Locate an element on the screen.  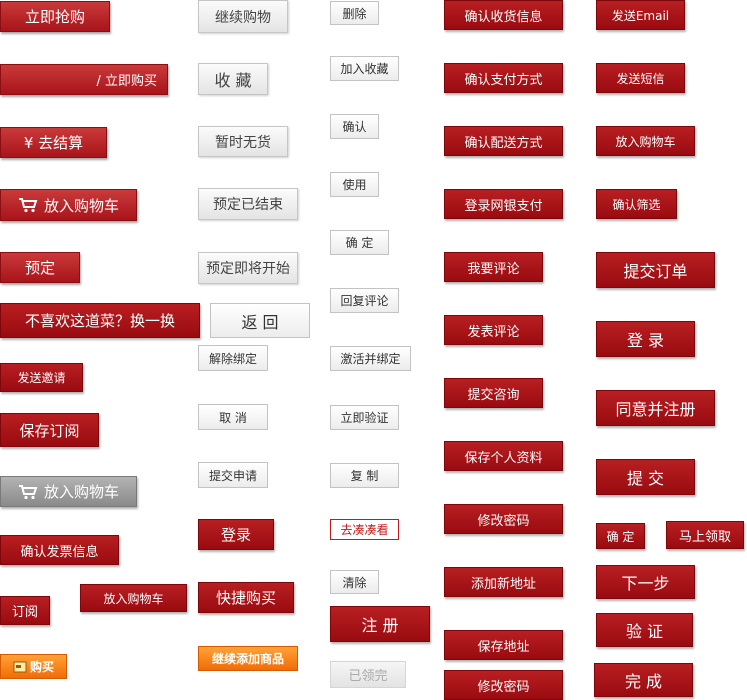
clear-label: 清除 is located at coordinates (354, 582).